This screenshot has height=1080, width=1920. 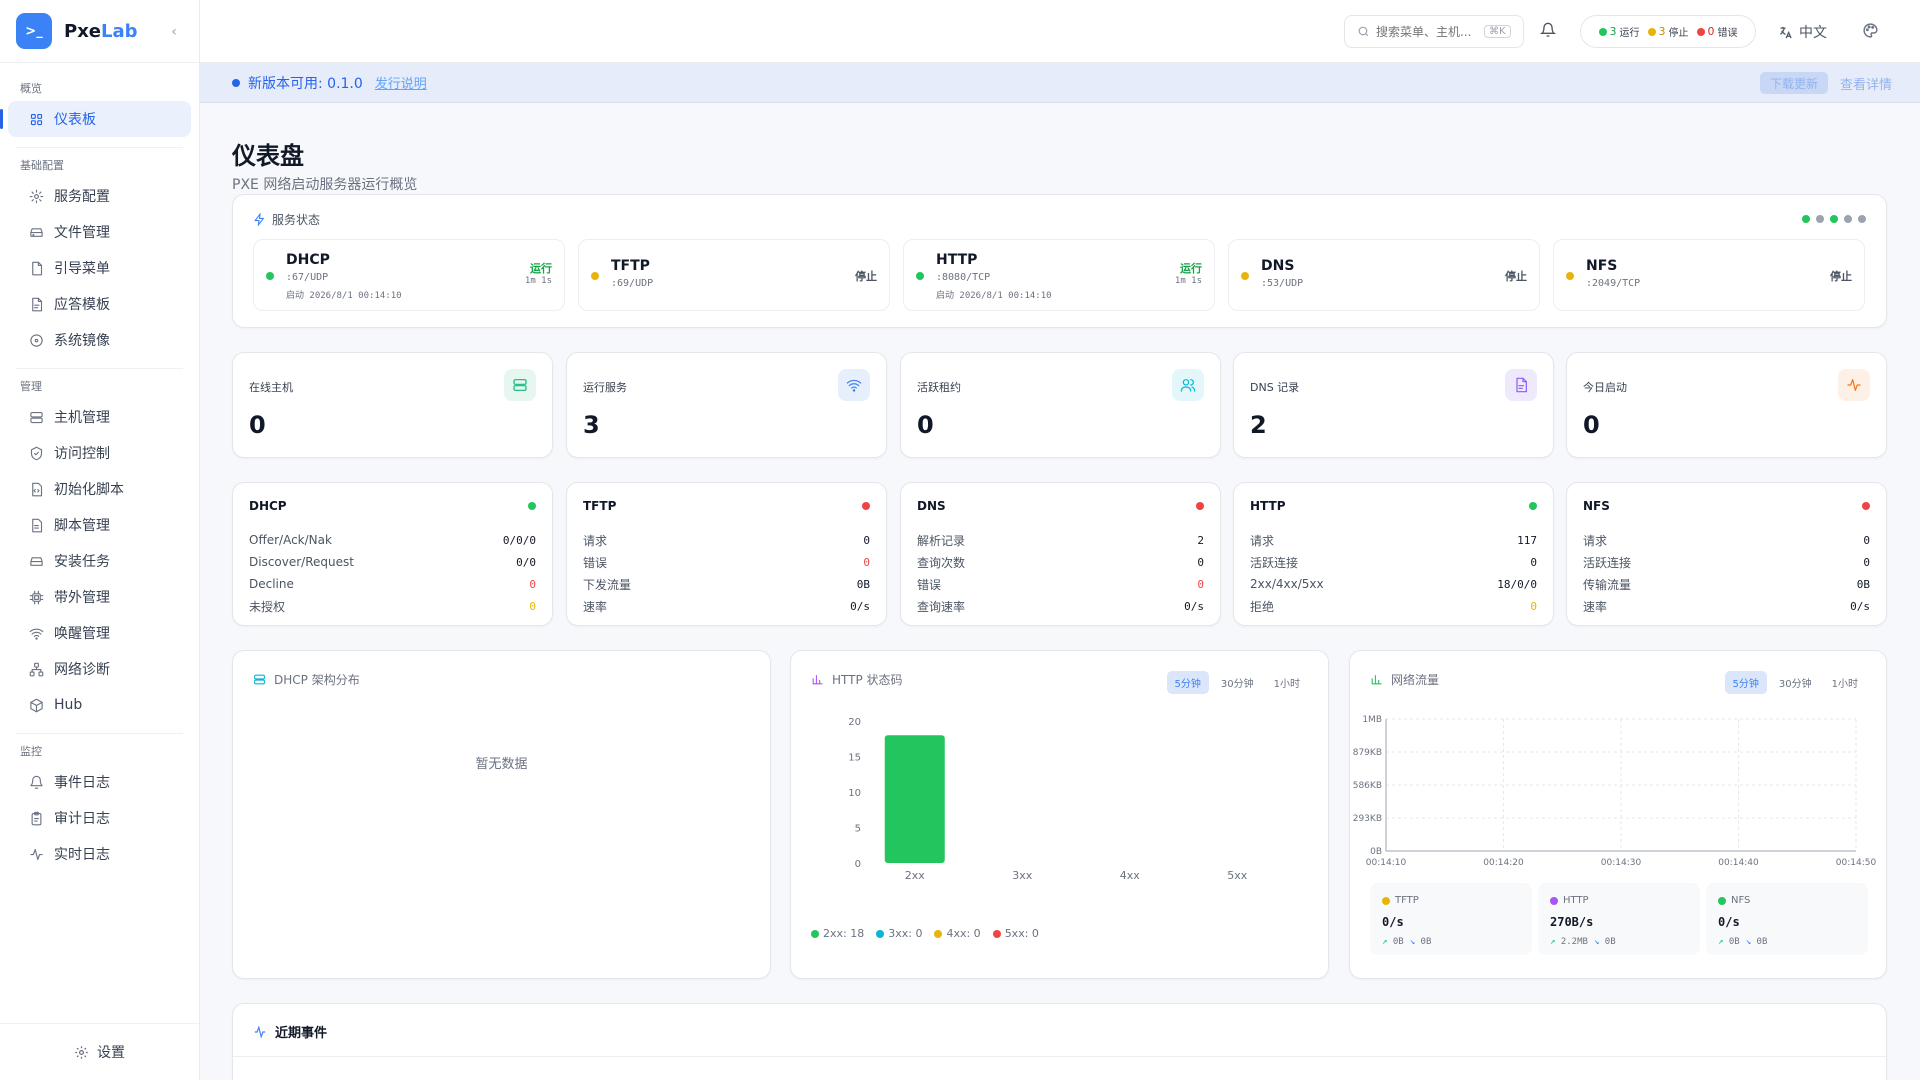 I want to click on nav-section: 基础配置 服务配置 文件管理 引导菜单 应答模板 系统镜像, so click(x=99, y=258).